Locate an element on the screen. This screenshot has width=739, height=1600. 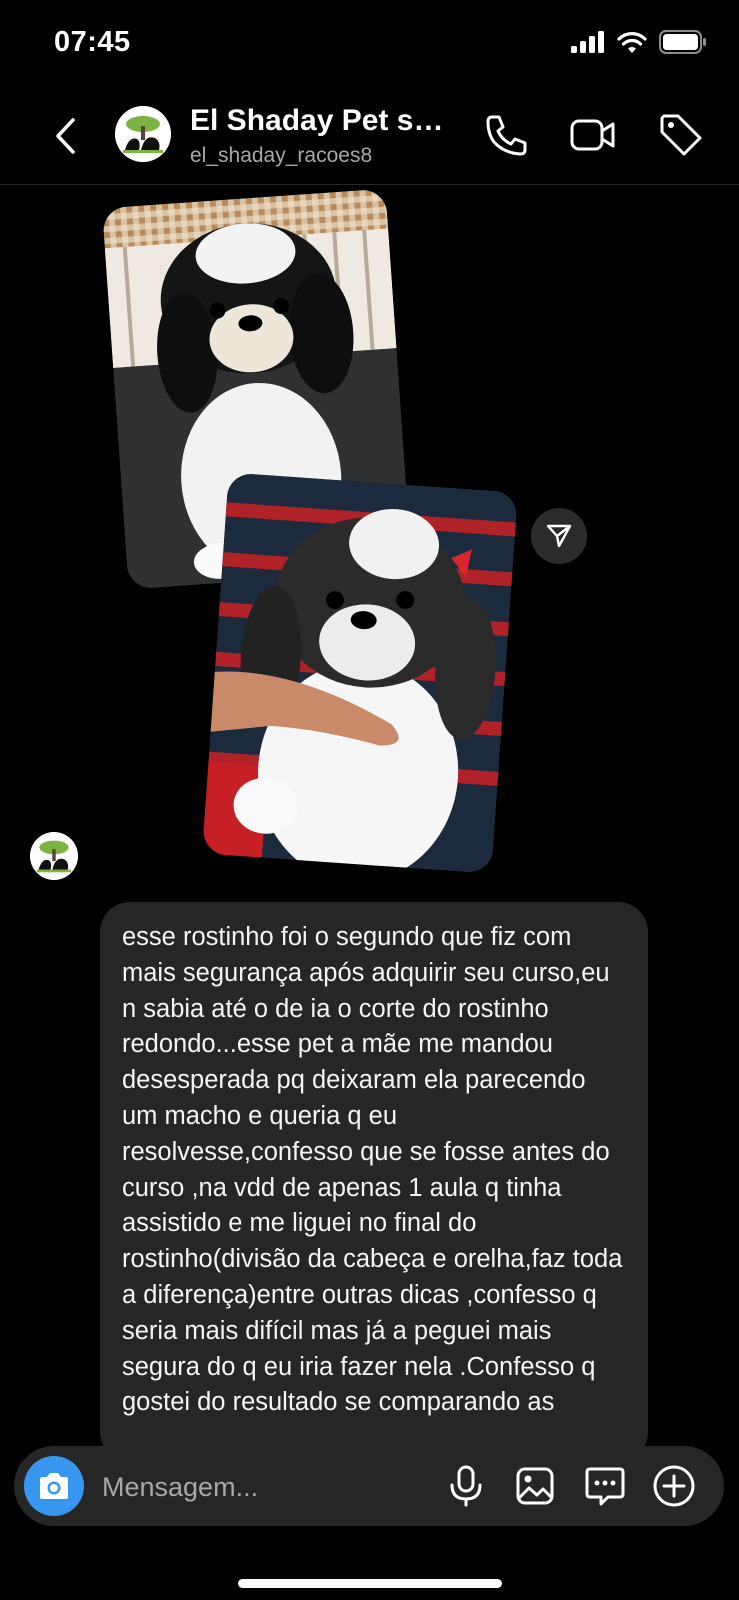
voice-button is located at coordinates (466, 1486).